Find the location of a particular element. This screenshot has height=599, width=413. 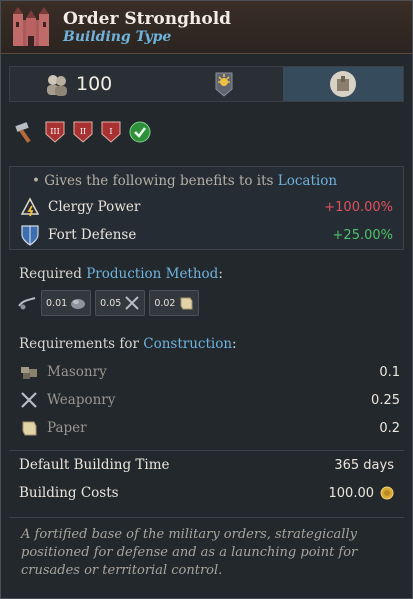

building-cost-value: 100.00 is located at coordinates (351, 493).